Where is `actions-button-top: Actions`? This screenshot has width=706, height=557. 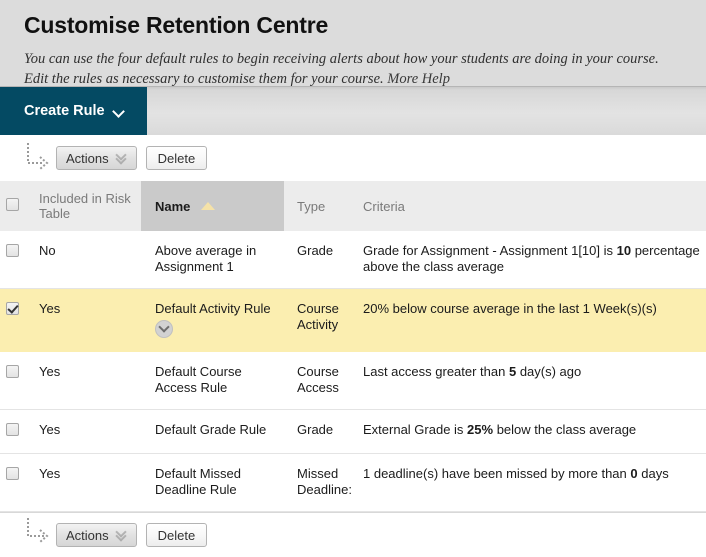
actions-button-top: Actions is located at coordinates (96, 158).